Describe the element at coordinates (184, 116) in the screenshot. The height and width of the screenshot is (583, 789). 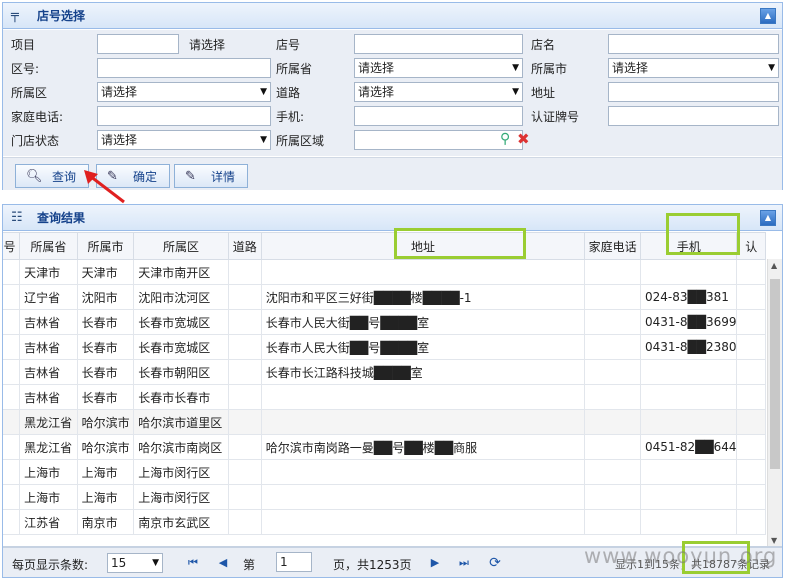
I see `home-phone-input` at that location.